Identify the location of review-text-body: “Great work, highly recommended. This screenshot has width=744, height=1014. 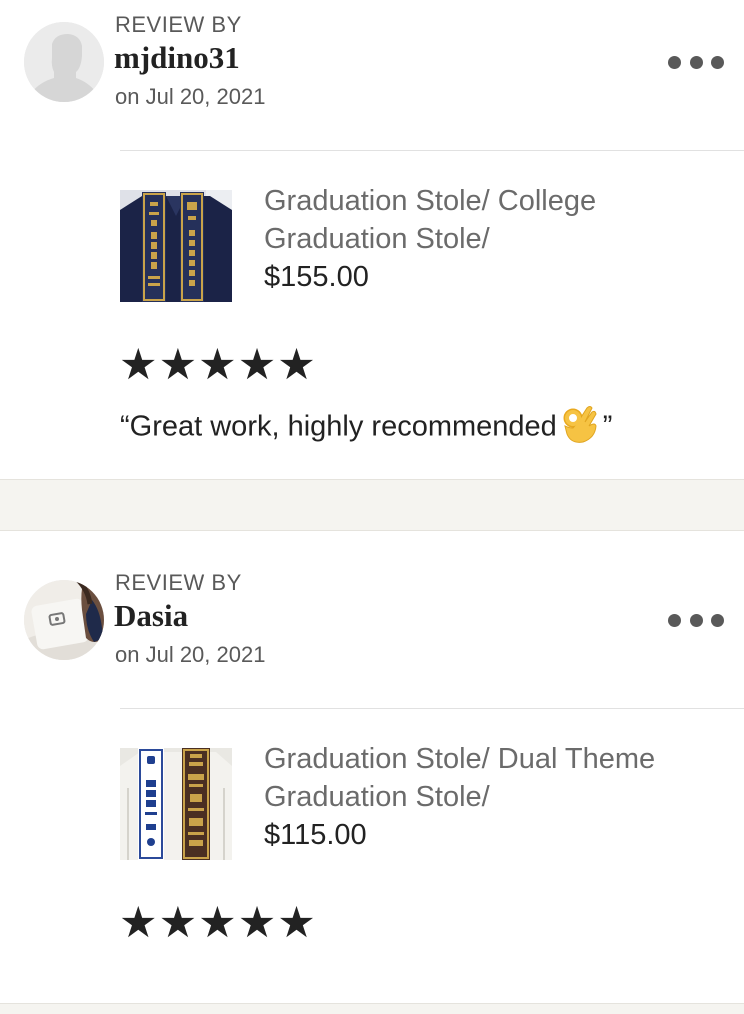
(338, 426).